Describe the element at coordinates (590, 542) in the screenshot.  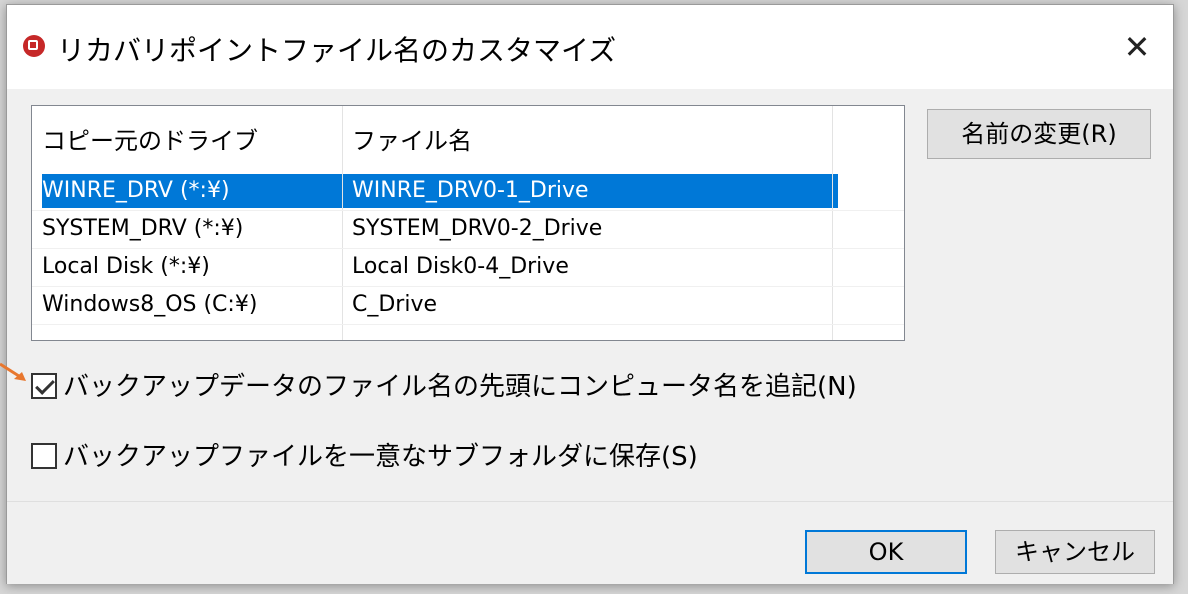
I see `dialog-footer: OK キャンセル` at that location.